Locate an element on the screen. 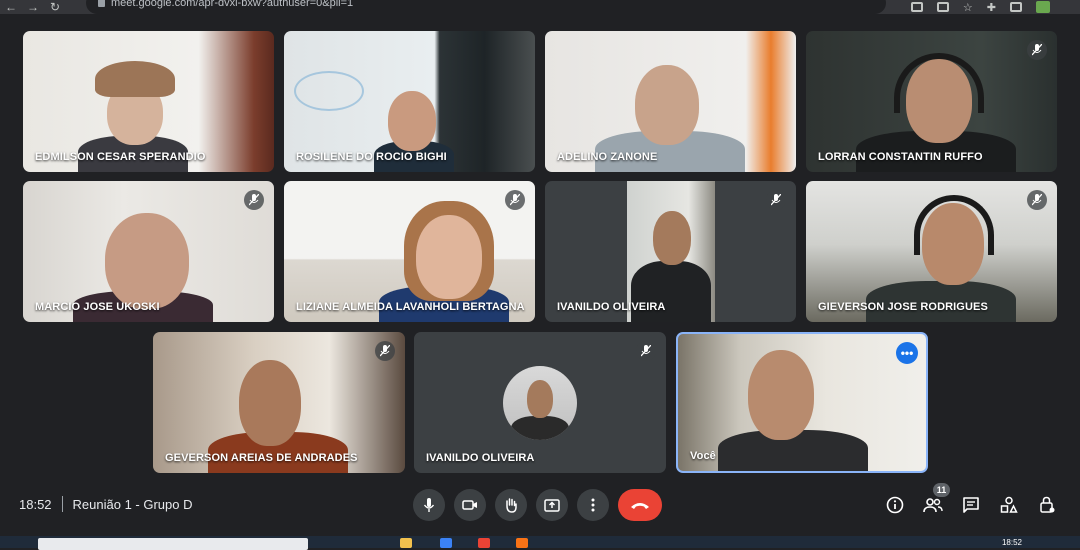  lock-person-icon is located at coordinates (1047, 504).